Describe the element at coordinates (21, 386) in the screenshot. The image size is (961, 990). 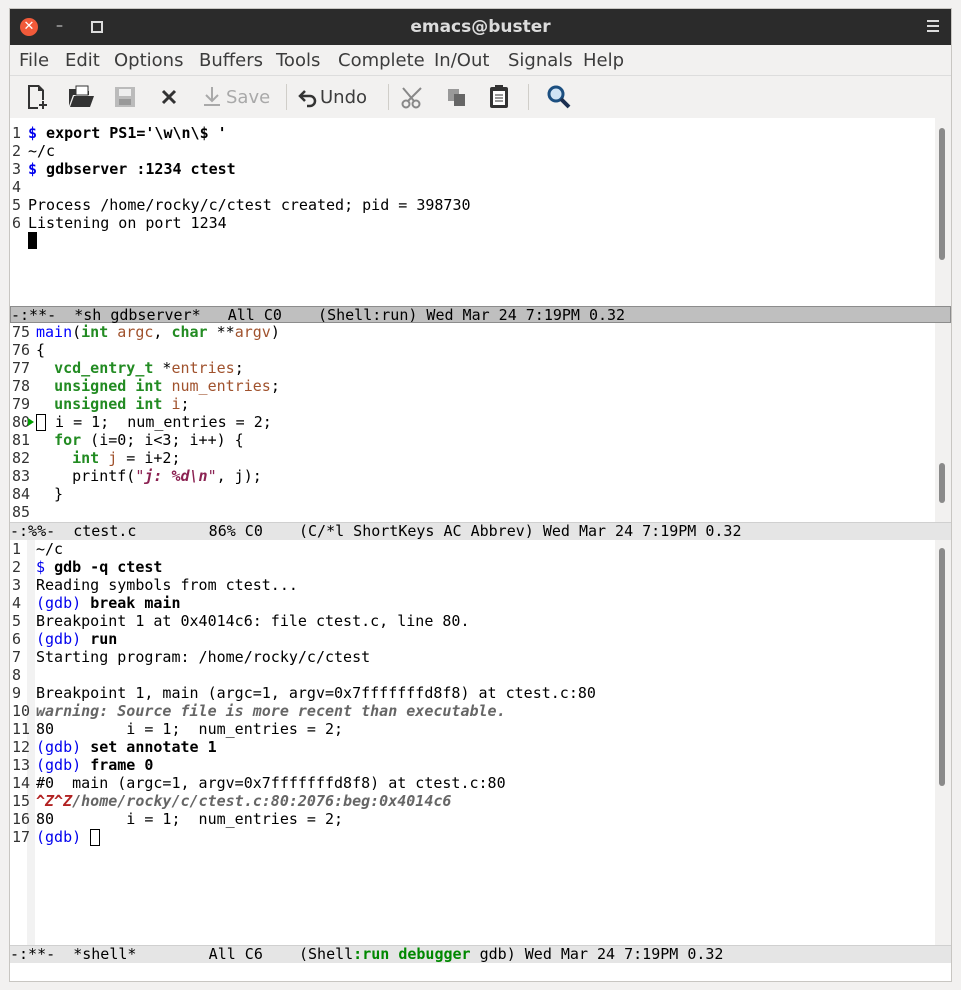
I see `line-number: 78` at that location.